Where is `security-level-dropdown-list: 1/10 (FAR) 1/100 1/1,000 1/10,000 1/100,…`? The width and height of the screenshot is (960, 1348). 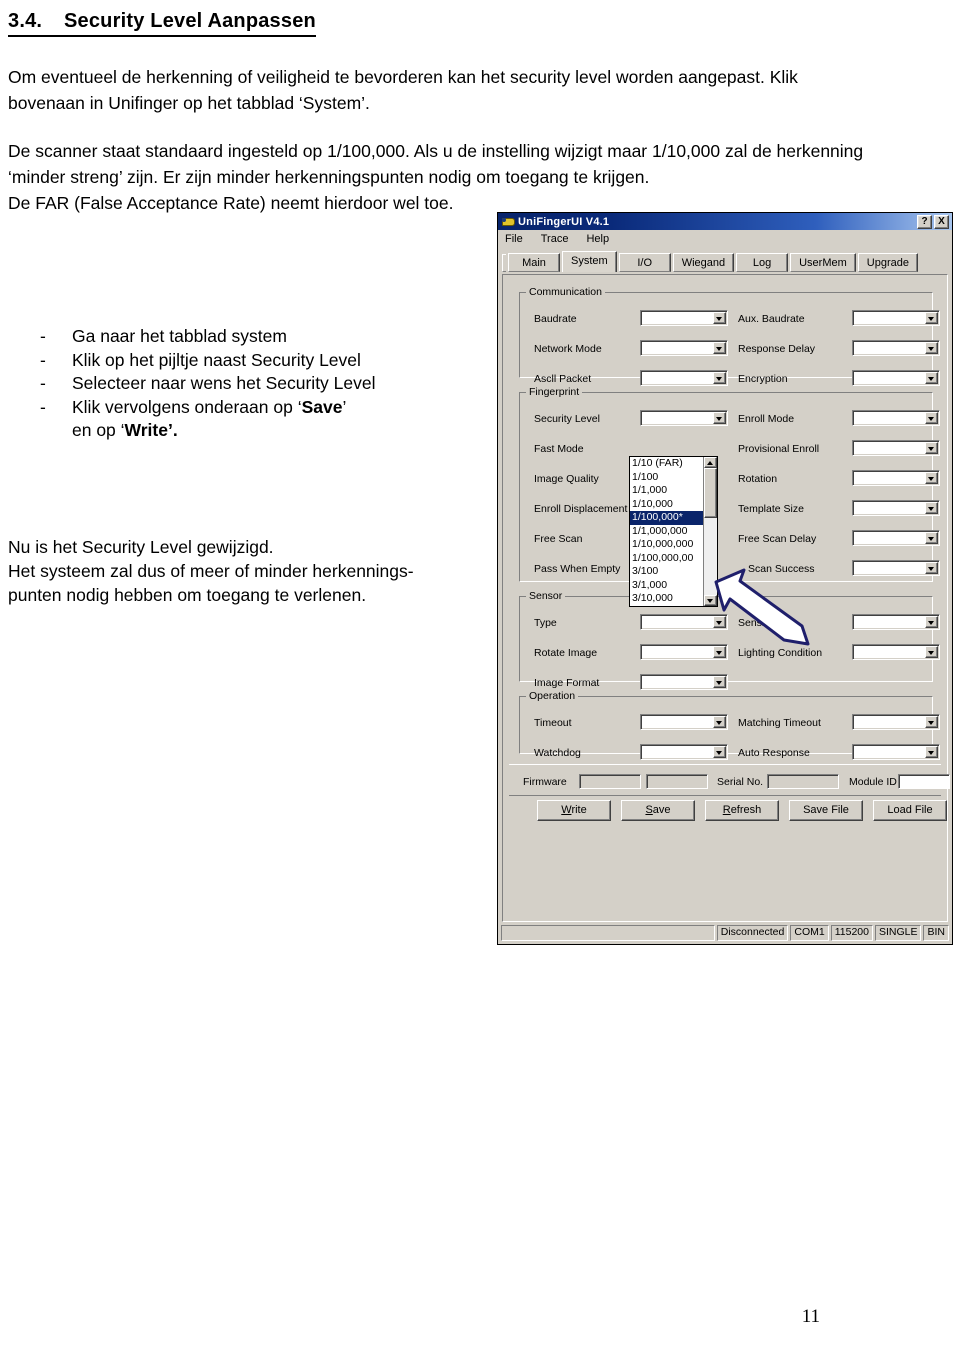 security-level-dropdown-list: 1/10 (FAR) 1/100 1/1,000 1/10,000 1/100,… is located at coordinates (673, 531).